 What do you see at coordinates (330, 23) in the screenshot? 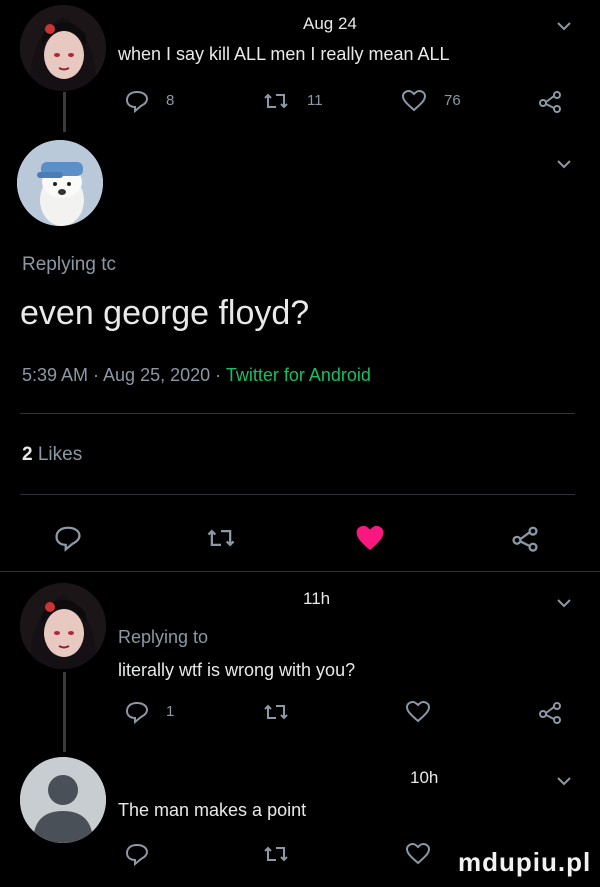
I see `tweet-time: Aug 24` at bounding box center [330, 23].